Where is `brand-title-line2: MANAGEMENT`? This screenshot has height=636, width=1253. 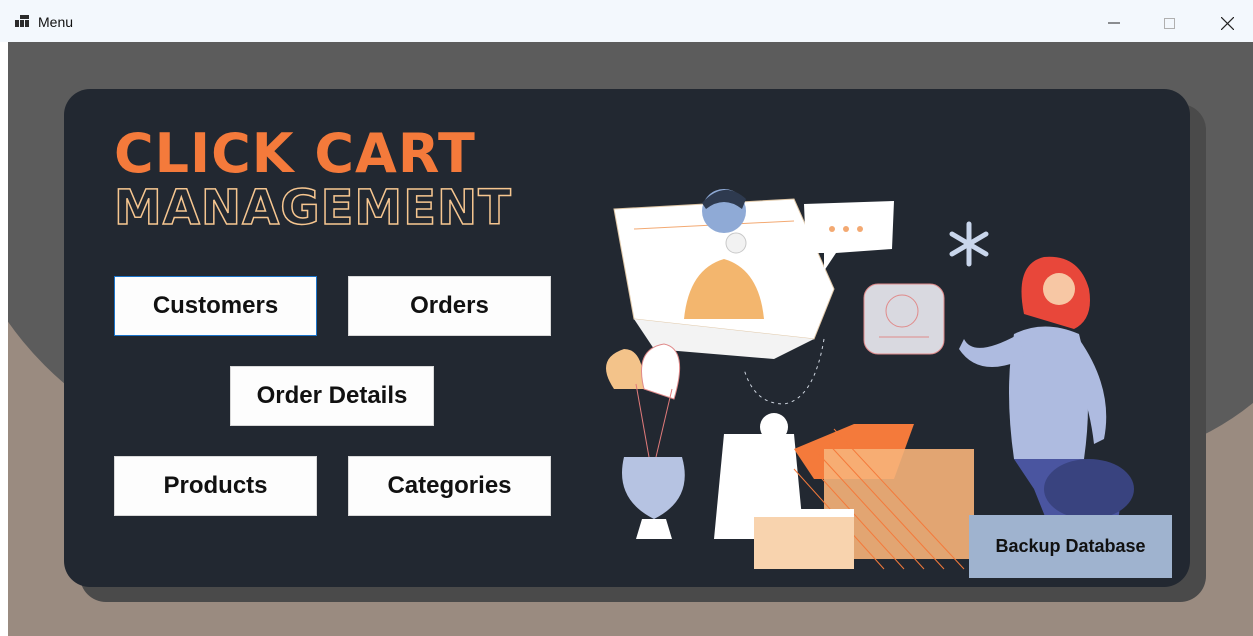
brand-title-line2: MANAGEMENT is located at coordinates (312, 208).